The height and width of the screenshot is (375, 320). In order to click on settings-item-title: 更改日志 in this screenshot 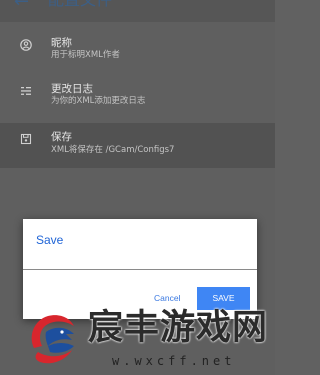, I will do `click(72, 89)`.